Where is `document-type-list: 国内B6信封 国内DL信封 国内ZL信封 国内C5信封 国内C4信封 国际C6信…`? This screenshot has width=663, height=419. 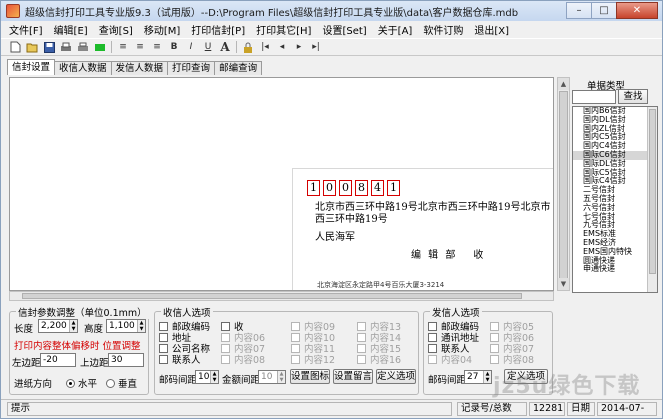 document-type-list: 国内B6信封 国内DL信封 国内ZL信封 国内C5信封 国内C4信封 国际C6信… is located at coordinates (615, 199).